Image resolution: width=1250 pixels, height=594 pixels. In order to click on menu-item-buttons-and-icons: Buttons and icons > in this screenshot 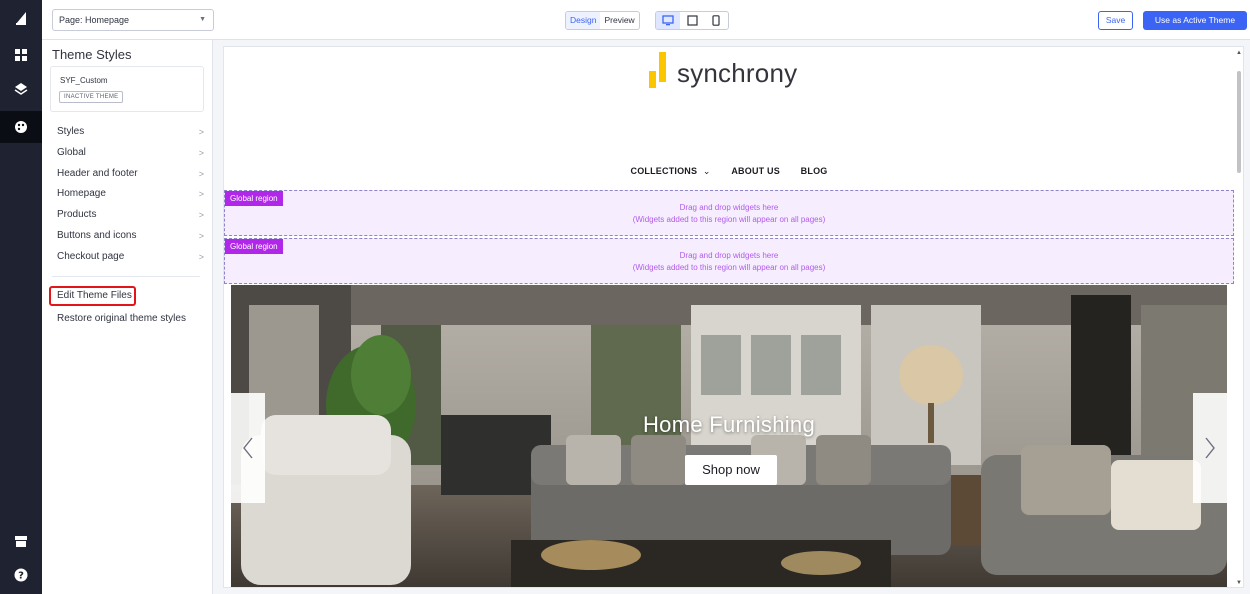, I will do `click(127, 236)`.